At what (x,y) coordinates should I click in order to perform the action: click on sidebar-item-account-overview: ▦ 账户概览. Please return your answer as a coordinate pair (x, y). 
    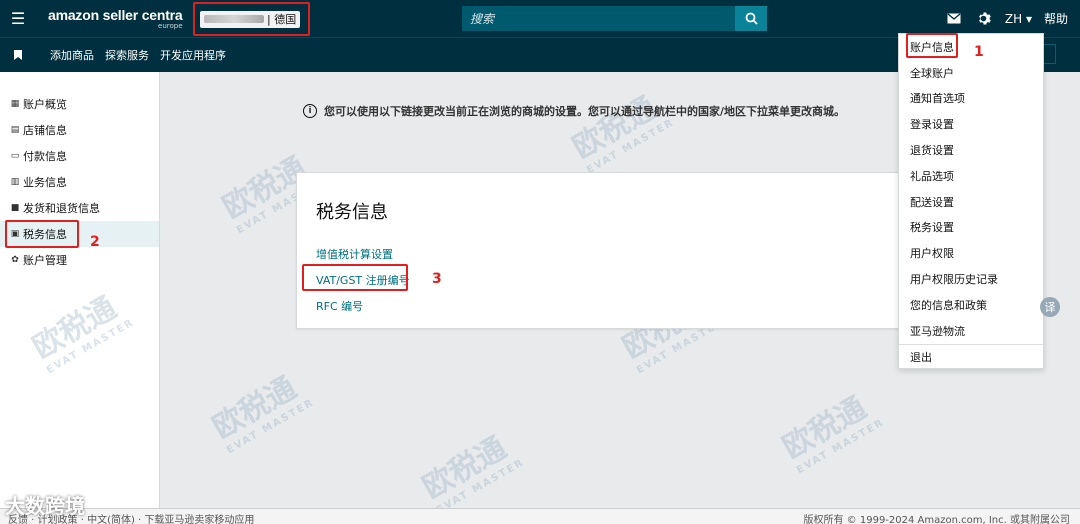
    Looking at the image, I should click on (79, 104).